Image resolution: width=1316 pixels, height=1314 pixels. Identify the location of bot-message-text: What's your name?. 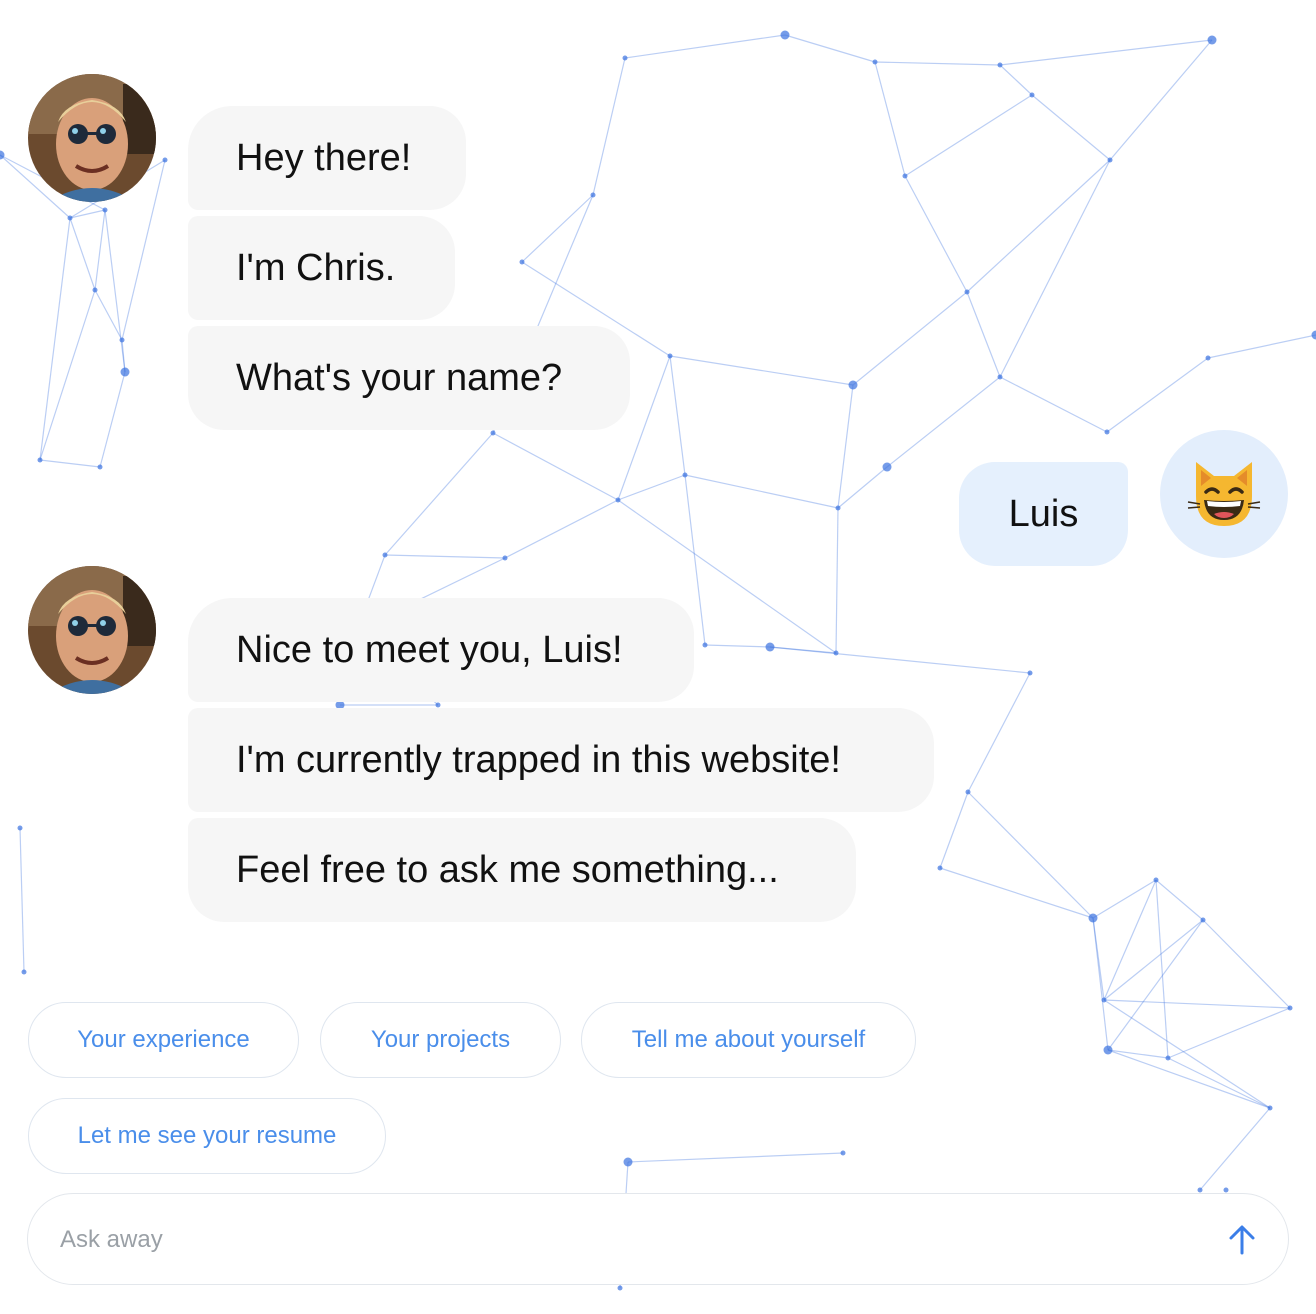
(399, 377).